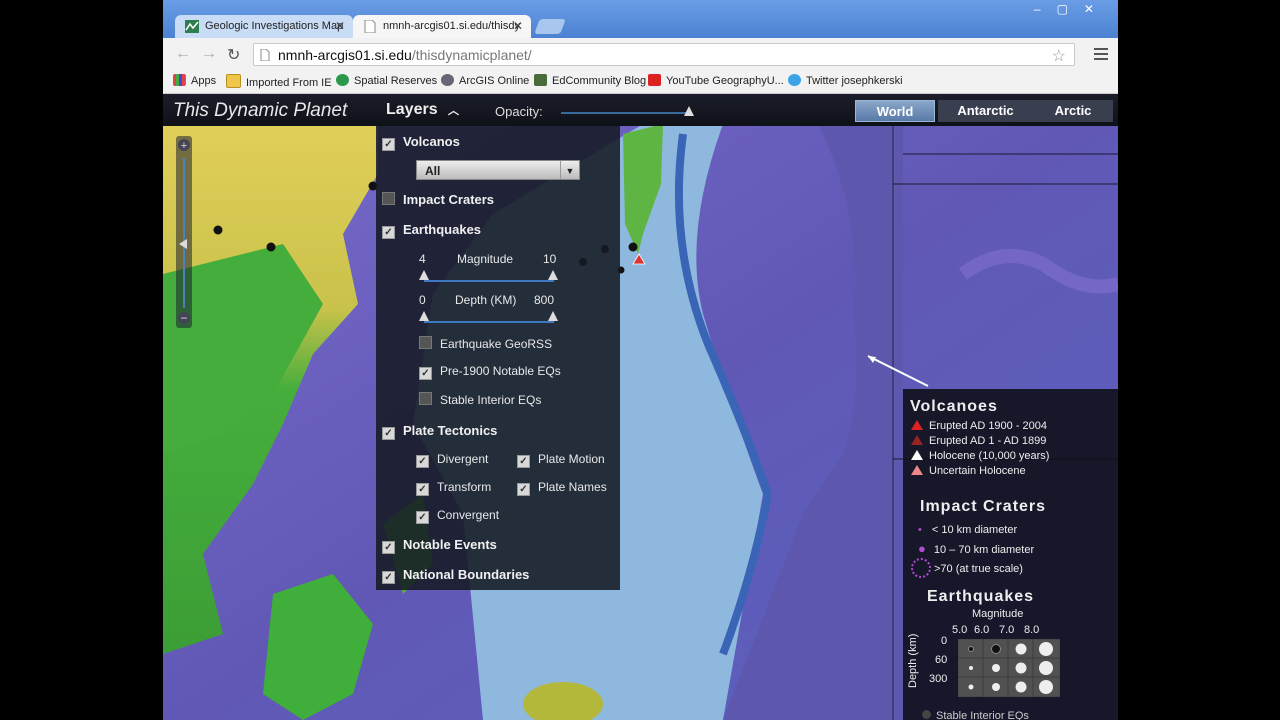 This screenshot has width=1280, height=720. Describe the element at coordinates (480, 399) in the screenshot. I see `layer-stable-interior-eqs: Stable Interior EQs` at that location.